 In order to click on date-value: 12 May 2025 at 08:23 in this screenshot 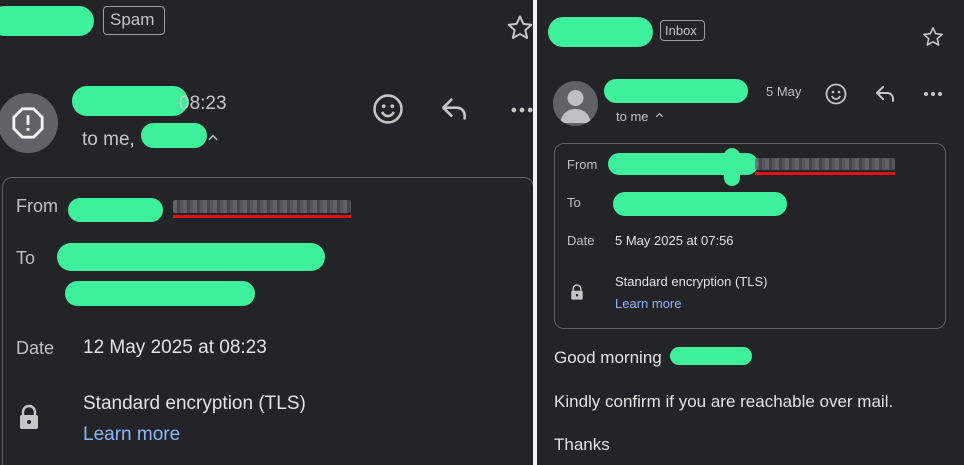, I will do `click(175, 347)`.